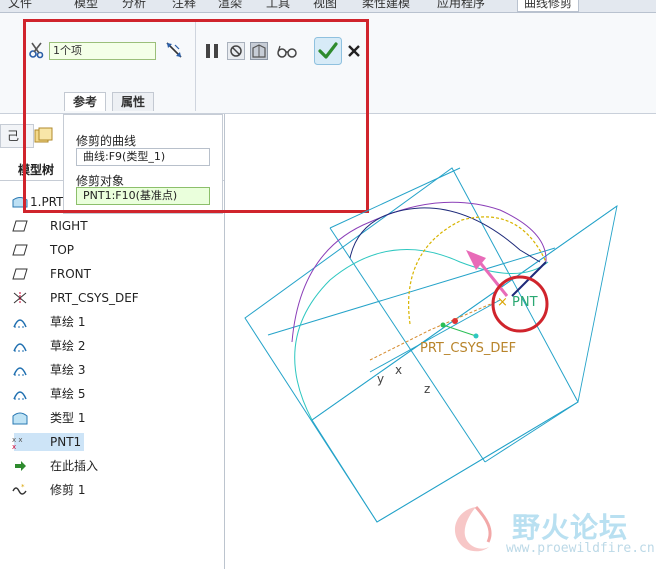  Describe the element at coordinates (20, 5) in the screenshot. I see `menu-file: 文件` at that location.